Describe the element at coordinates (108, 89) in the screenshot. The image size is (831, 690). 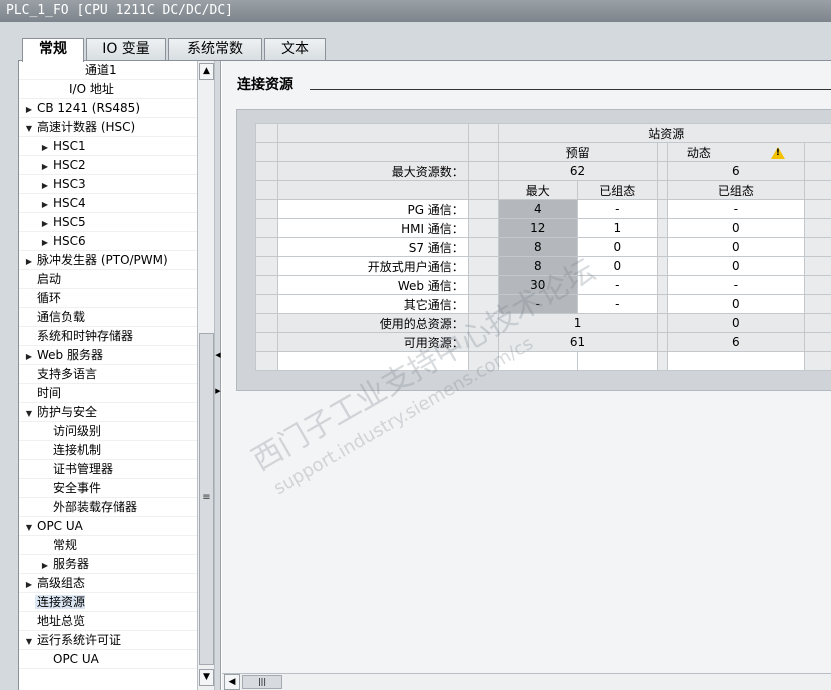
I see `tree-item: I/O 地址` at that location.